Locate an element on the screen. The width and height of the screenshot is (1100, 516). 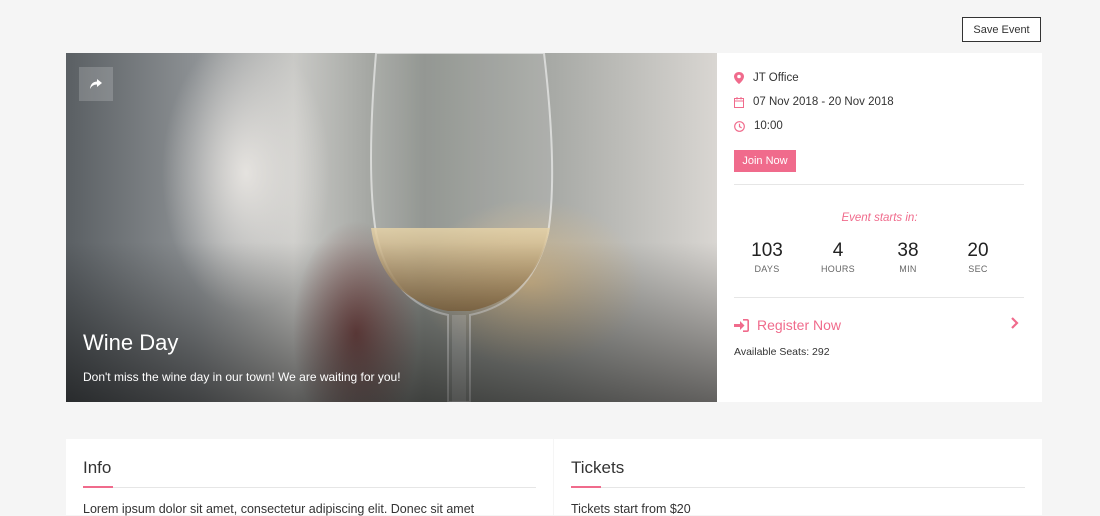
countdown-value: 103 is located at coordinates (767, 250).